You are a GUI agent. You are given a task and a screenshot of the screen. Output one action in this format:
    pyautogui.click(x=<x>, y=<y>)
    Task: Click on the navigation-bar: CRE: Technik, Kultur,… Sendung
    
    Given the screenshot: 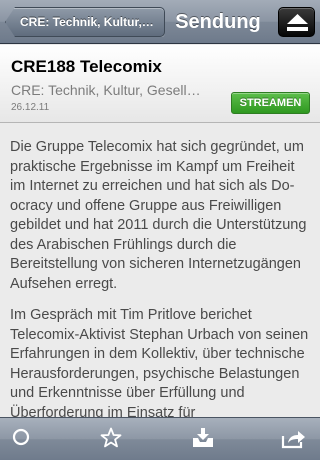 What is the action you would take?
    pyautogui.click(x=160, y=22)
    